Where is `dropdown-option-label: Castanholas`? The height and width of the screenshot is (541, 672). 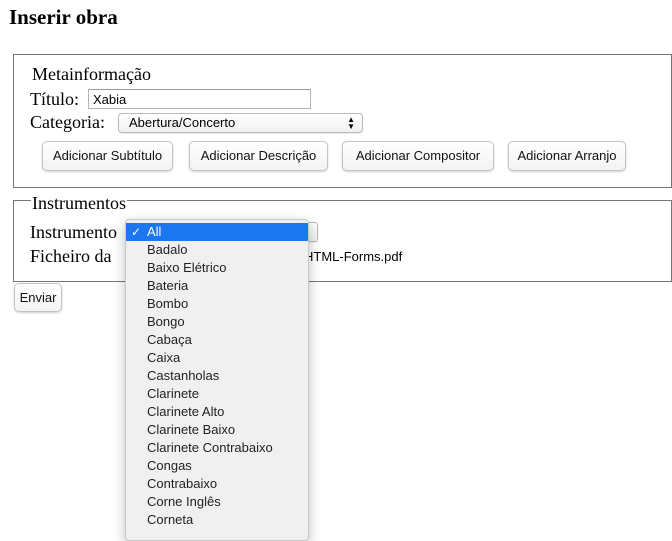 dropdown-option-label: Castanholas is located at coordinates (183, 375).